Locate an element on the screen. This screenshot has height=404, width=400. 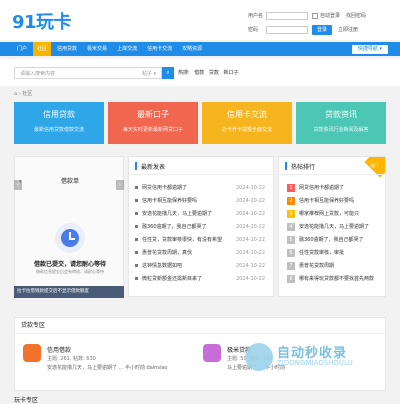
search-icon: ⌕ is located at coordinates (168, 72).